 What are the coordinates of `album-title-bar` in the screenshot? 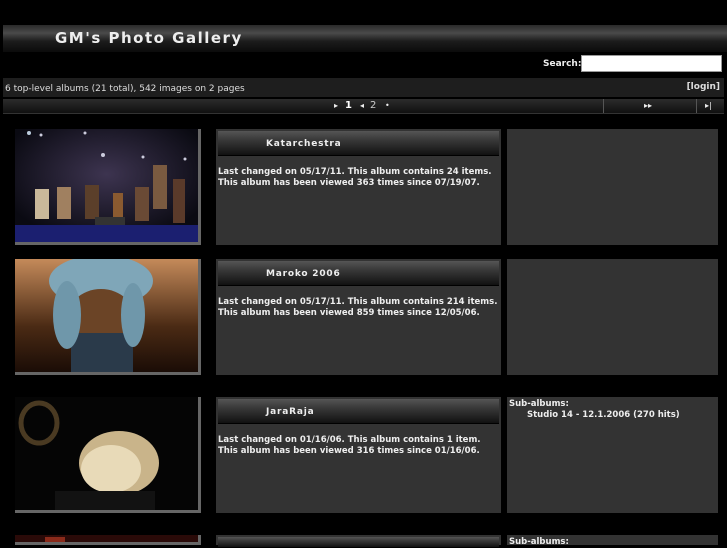 It's located at (358, 542).